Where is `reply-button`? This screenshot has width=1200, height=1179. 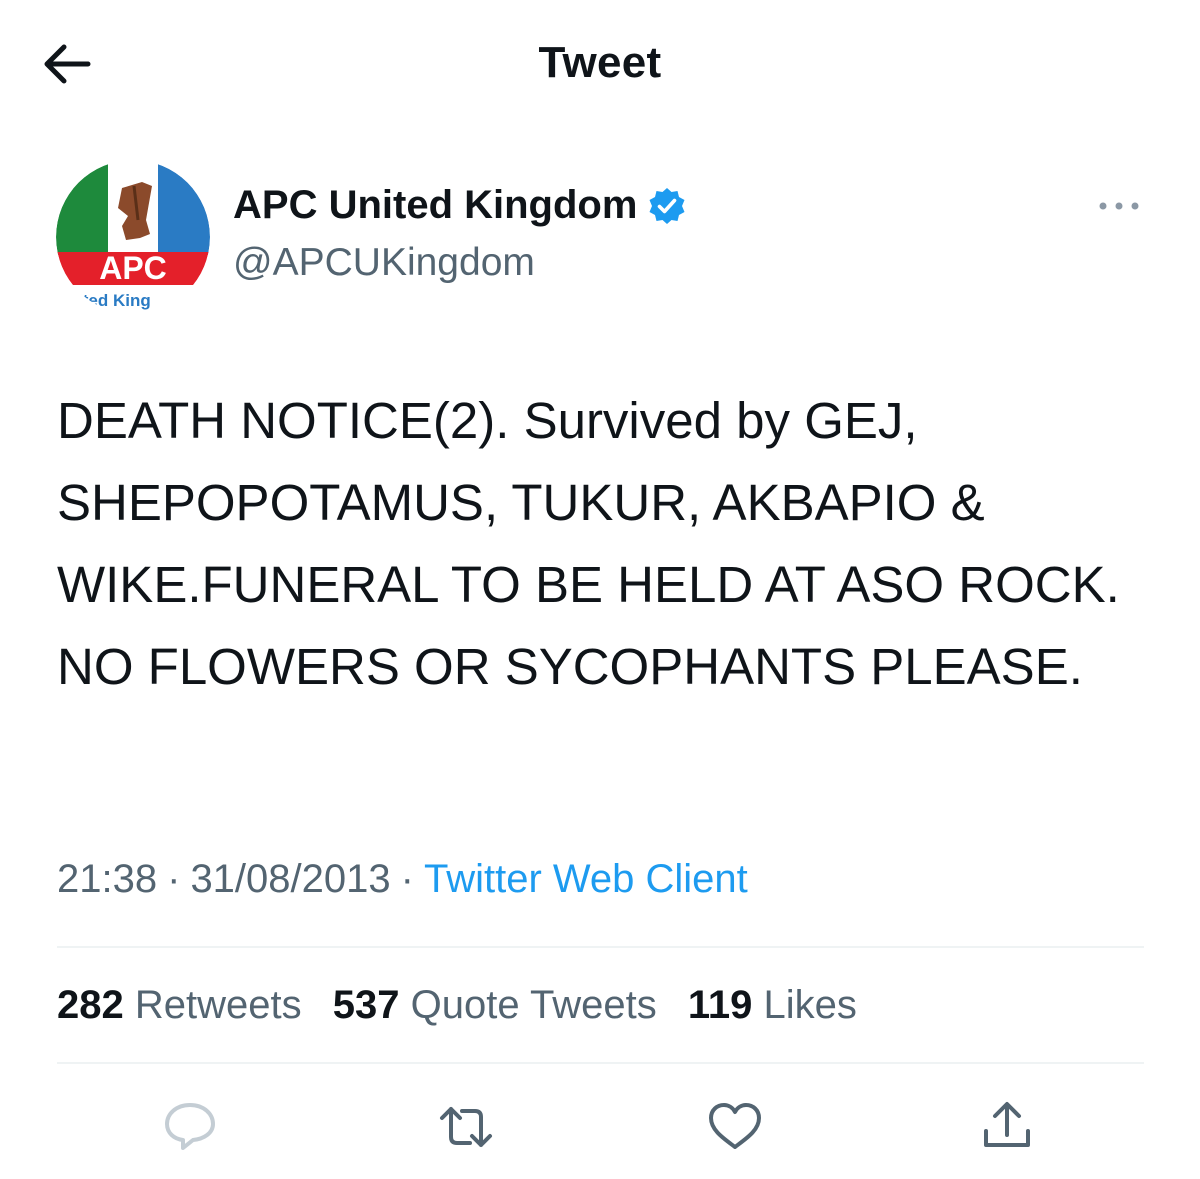 reply-button is located at coordinates (190, 1127).